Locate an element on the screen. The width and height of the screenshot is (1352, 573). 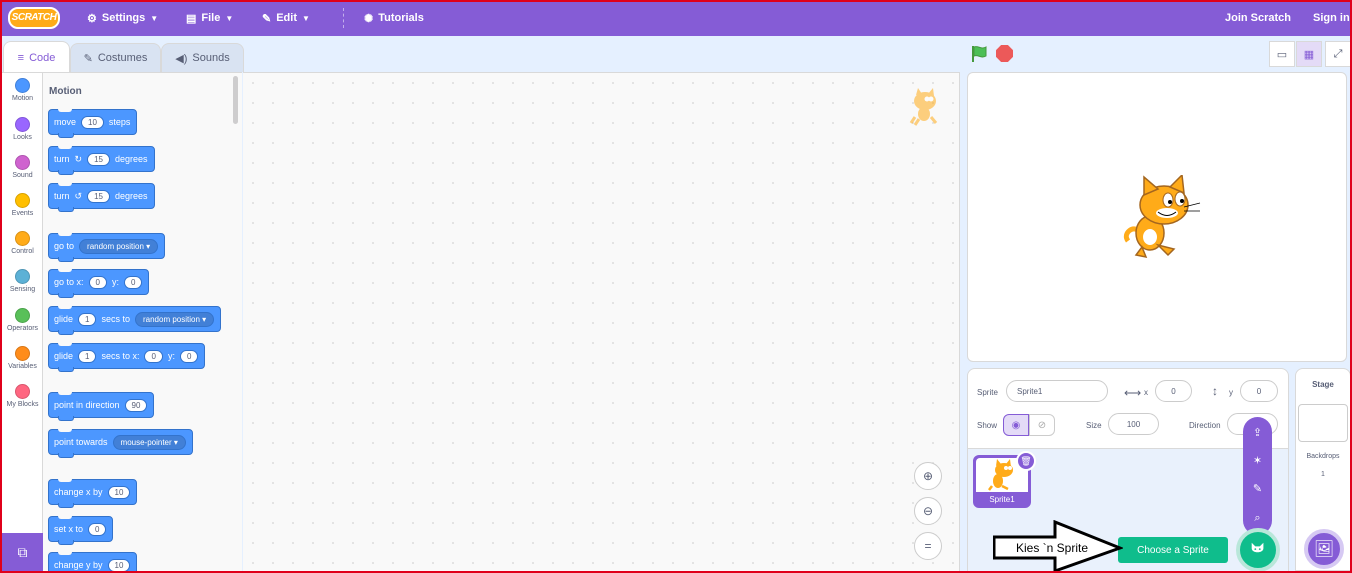
block-turn-left: turn ↺ 15 degrees is located at coordinates (101, 197).